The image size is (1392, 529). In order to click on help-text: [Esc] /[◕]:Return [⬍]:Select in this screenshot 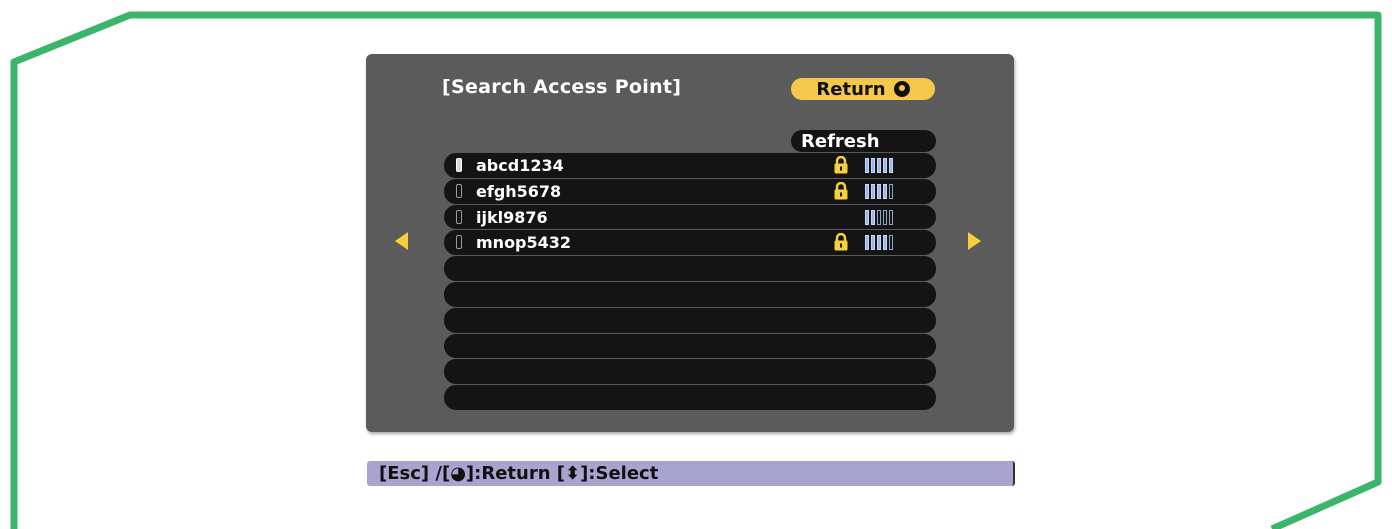, I will do `click(519, 473)`.